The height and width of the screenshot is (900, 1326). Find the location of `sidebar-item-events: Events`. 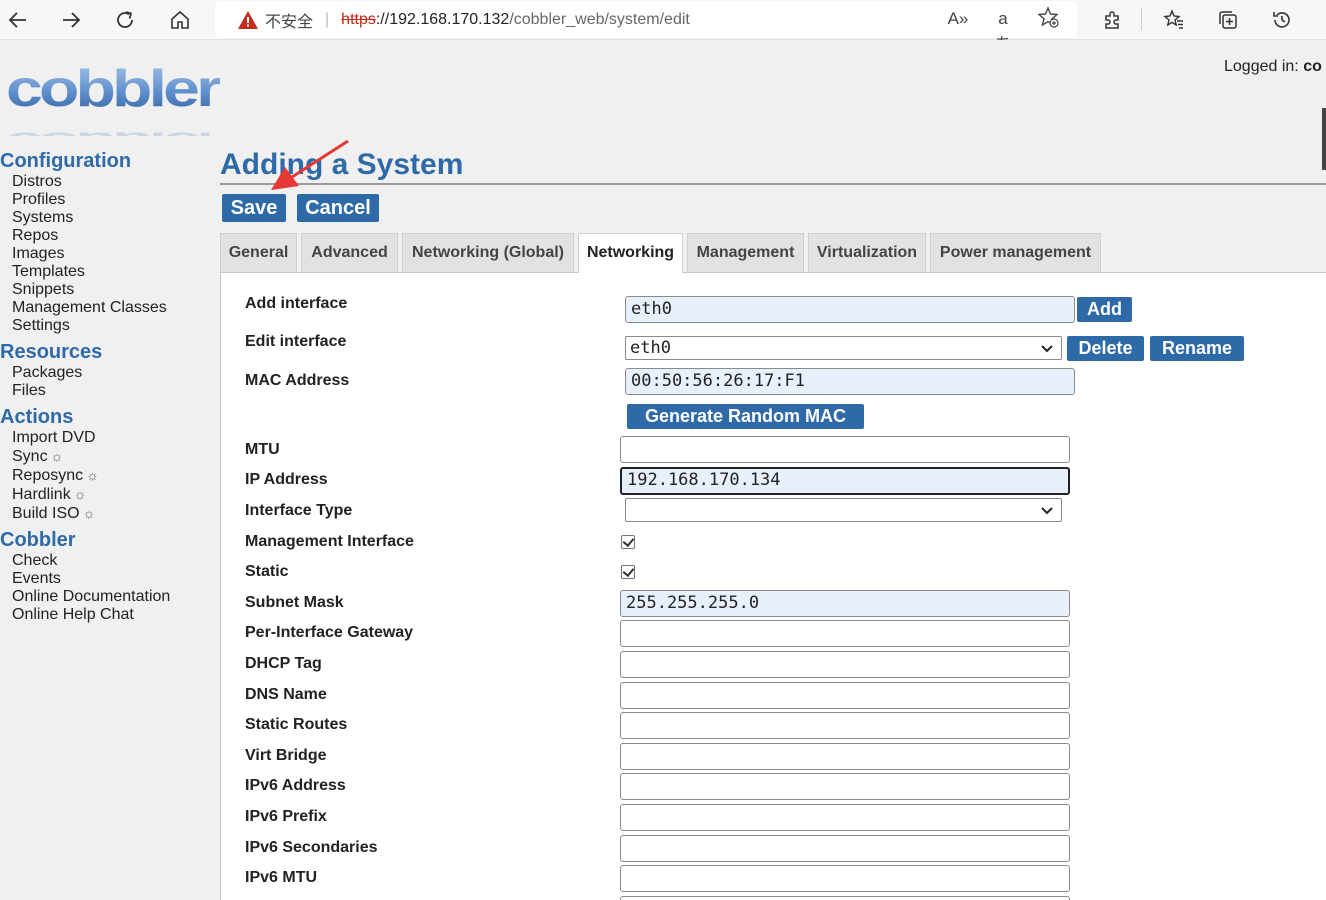

sidebar-item-events: Events is located at coordinates (109, 579).